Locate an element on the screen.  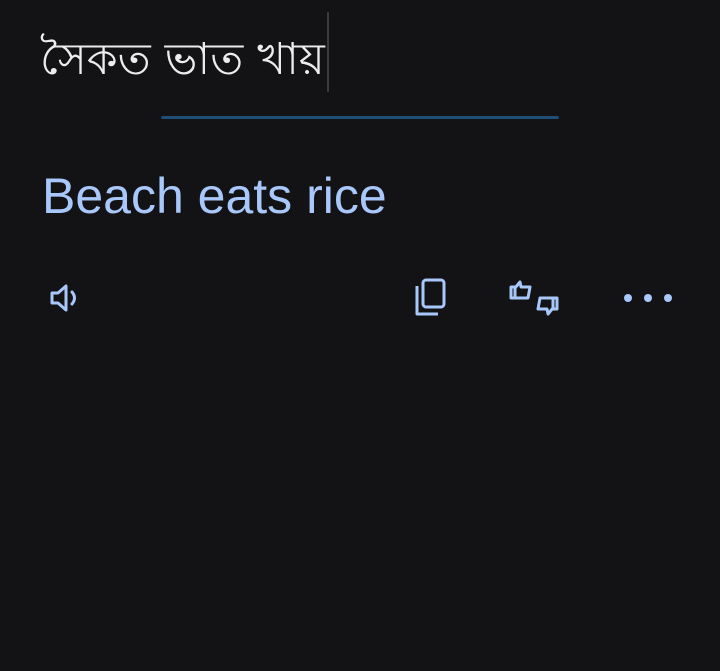
translation-text: Beach eats rice is located at coordinates (214, 196).